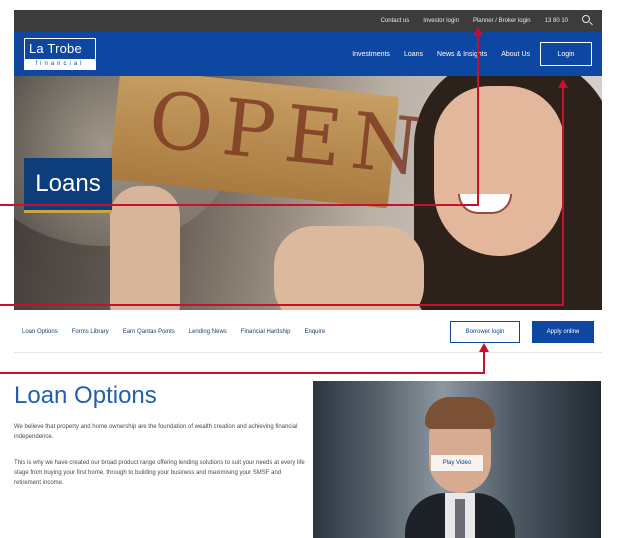 The width and height of the screenshot is (623, 538). Describe the element at coordinates (485, 332) in the screenshot. I see `borrower-login-button: Borrower login` at that location.